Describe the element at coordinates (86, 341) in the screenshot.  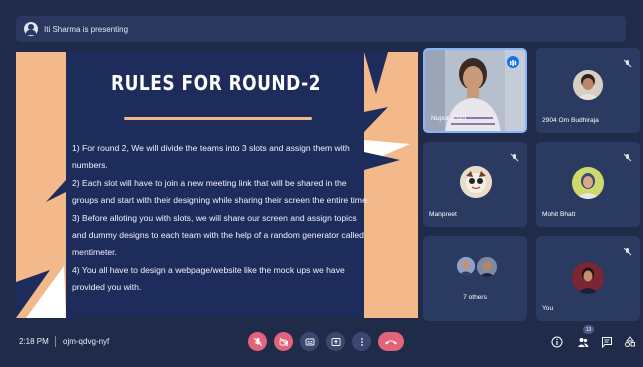
I see `meeting-code: ojm-qdvg-nyf` at that location.